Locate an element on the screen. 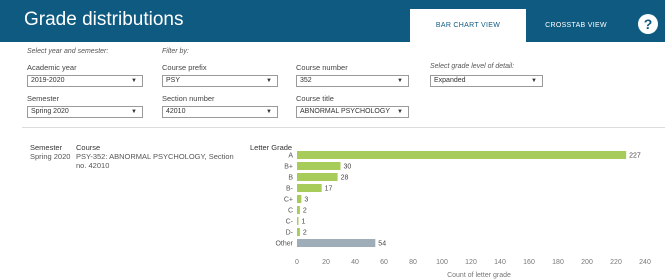  category-label: B- is located at coordinates (290, 189).